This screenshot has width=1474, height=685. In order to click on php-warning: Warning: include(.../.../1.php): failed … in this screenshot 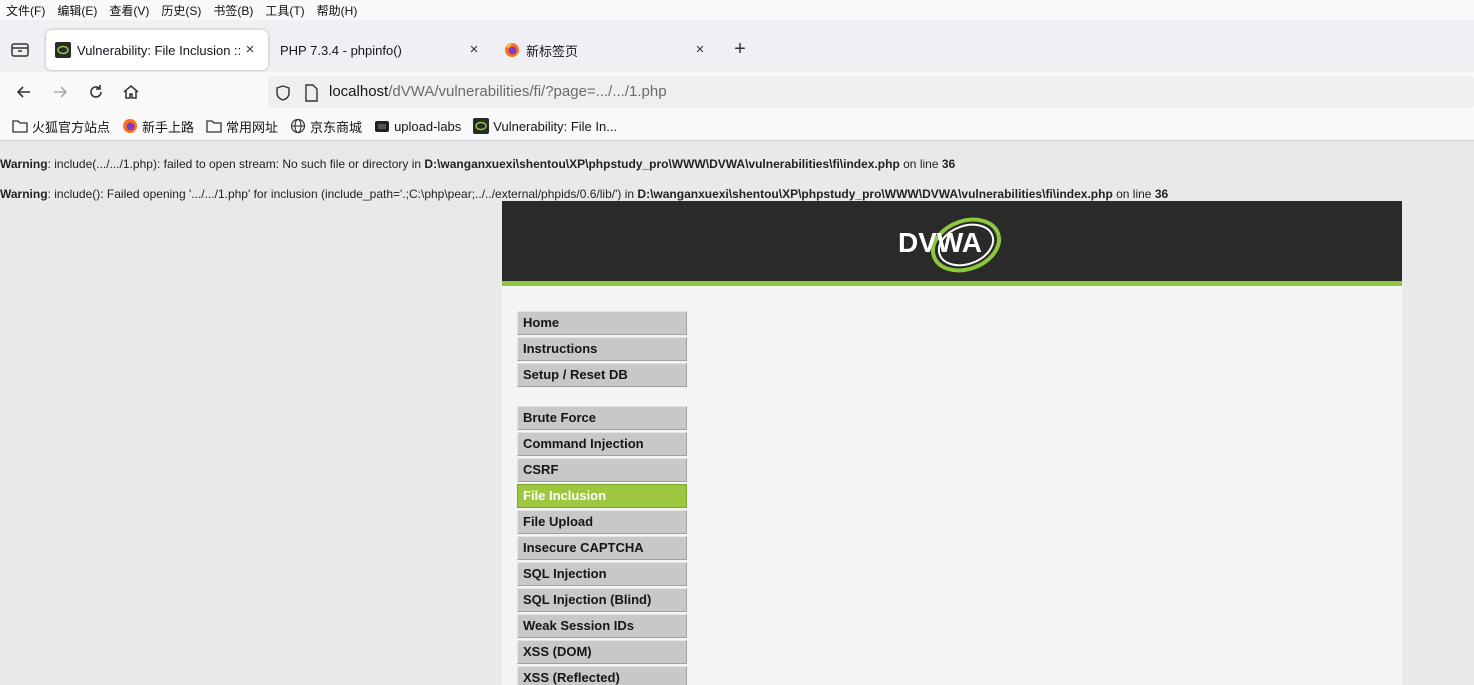, I will do `click(477, 164)`.